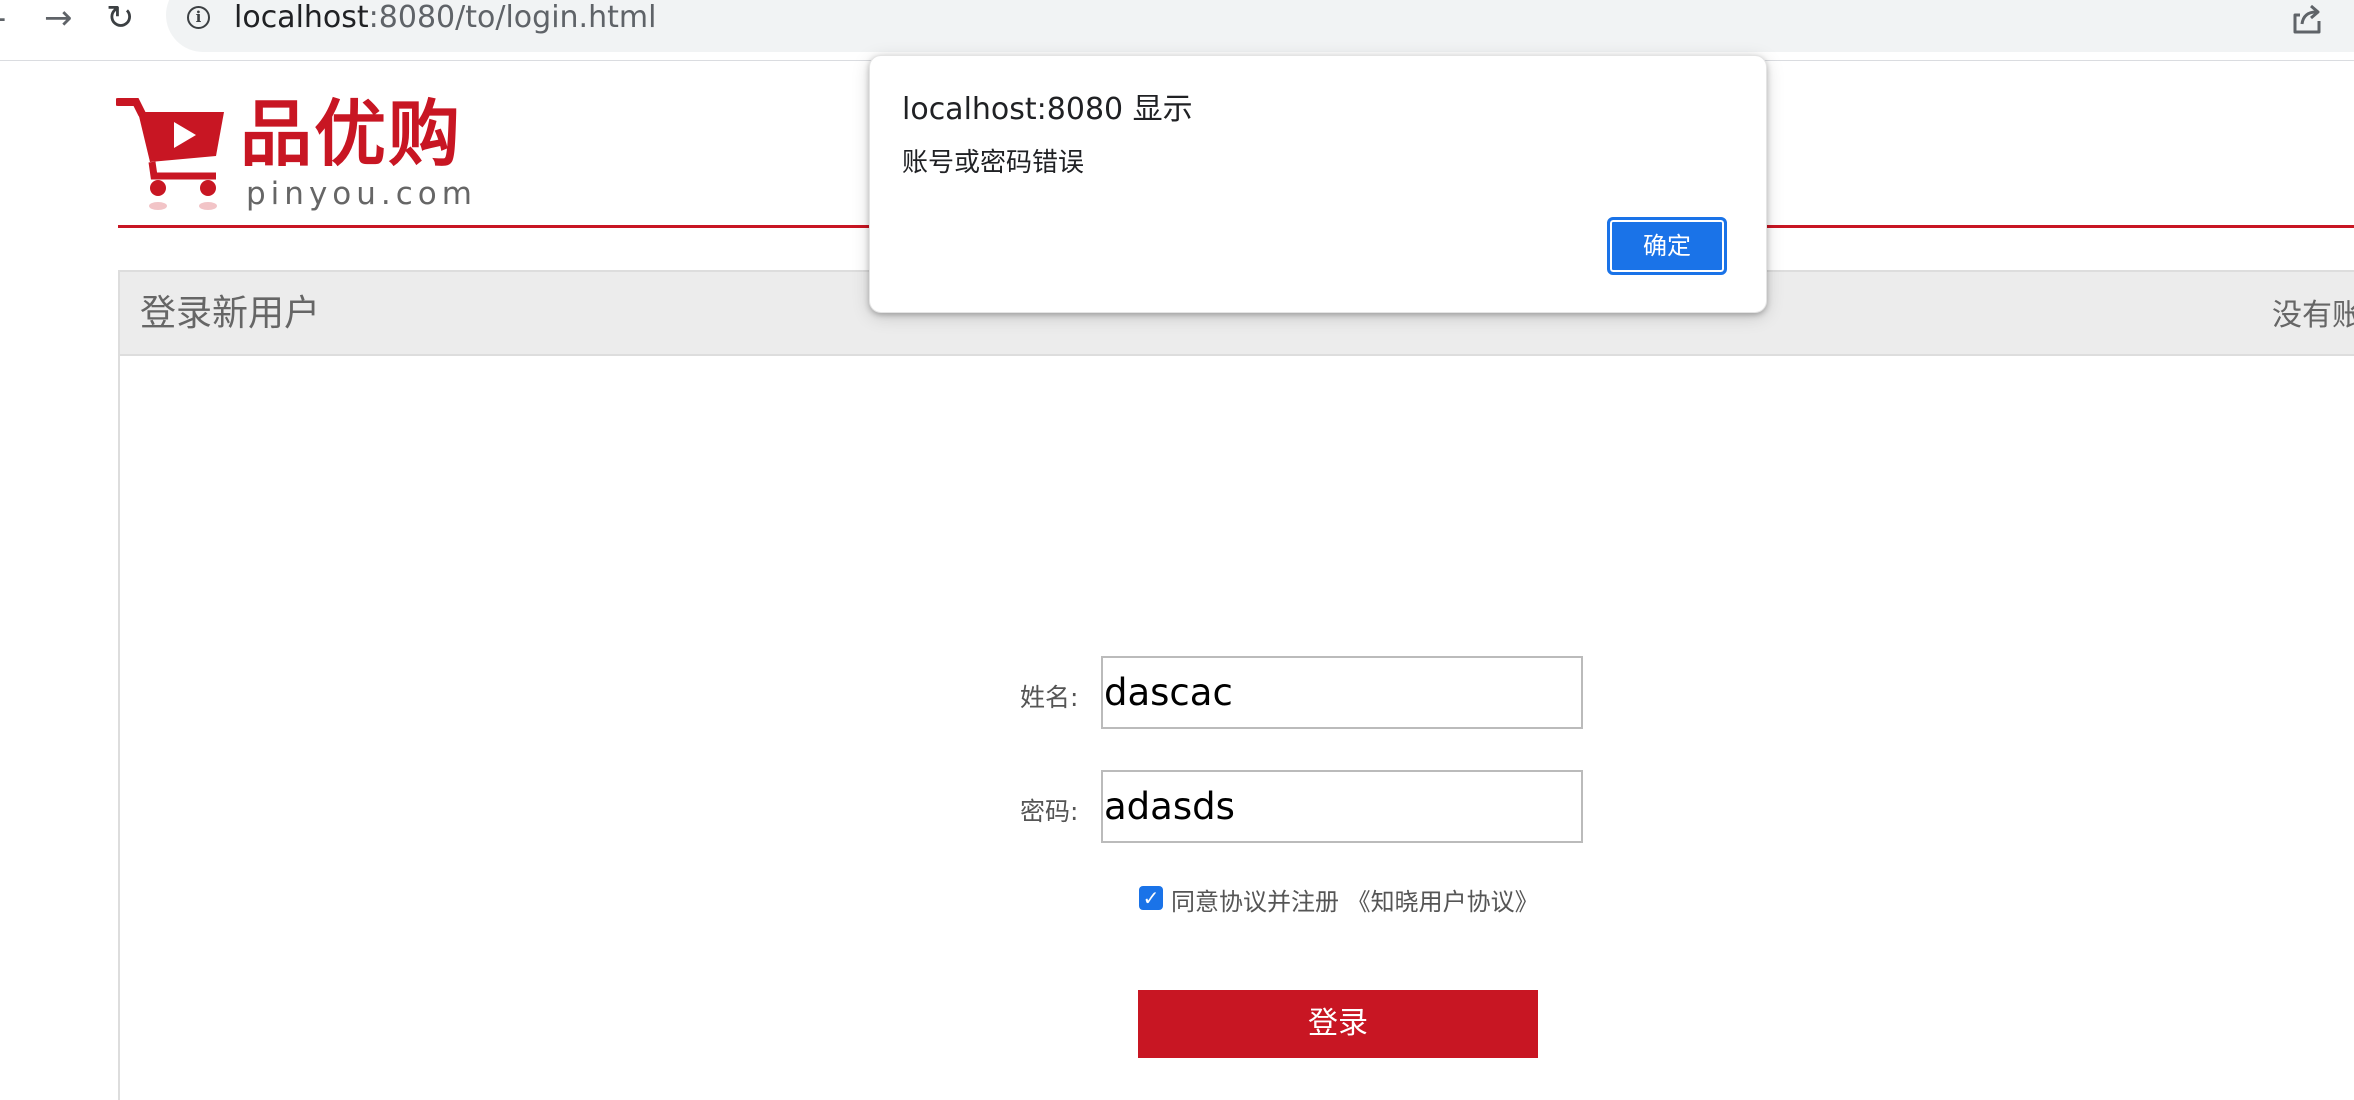 This screenshot has height=1100, width=2354. I want to click on agree-checkbox: ✓, so click(1151, 898).